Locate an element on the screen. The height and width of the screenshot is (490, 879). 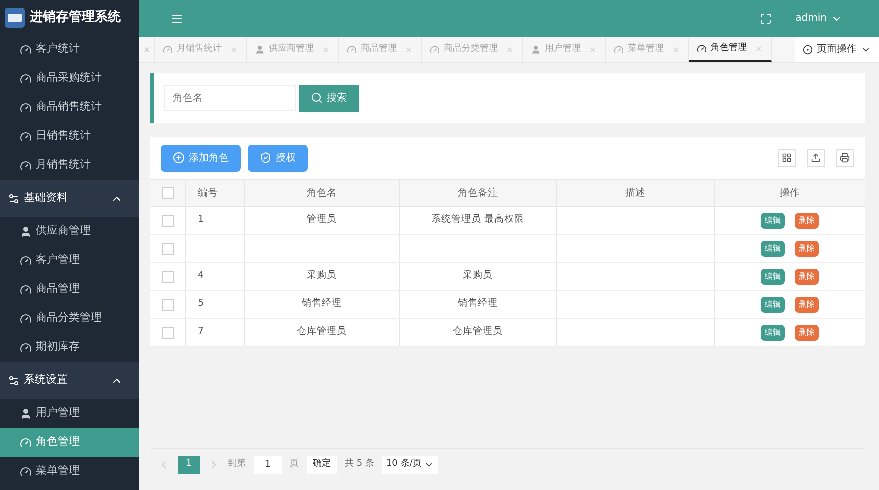
tab: 菜单管理 is located at coordinates (647, 49).